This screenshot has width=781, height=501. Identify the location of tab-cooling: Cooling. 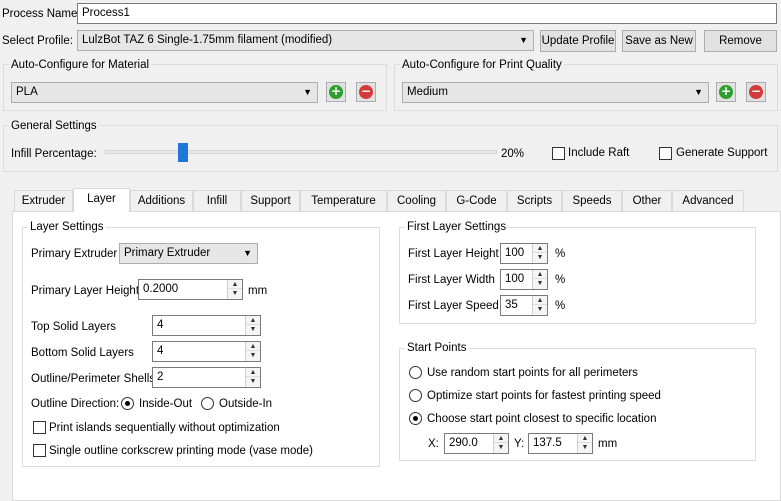
(416, 200).